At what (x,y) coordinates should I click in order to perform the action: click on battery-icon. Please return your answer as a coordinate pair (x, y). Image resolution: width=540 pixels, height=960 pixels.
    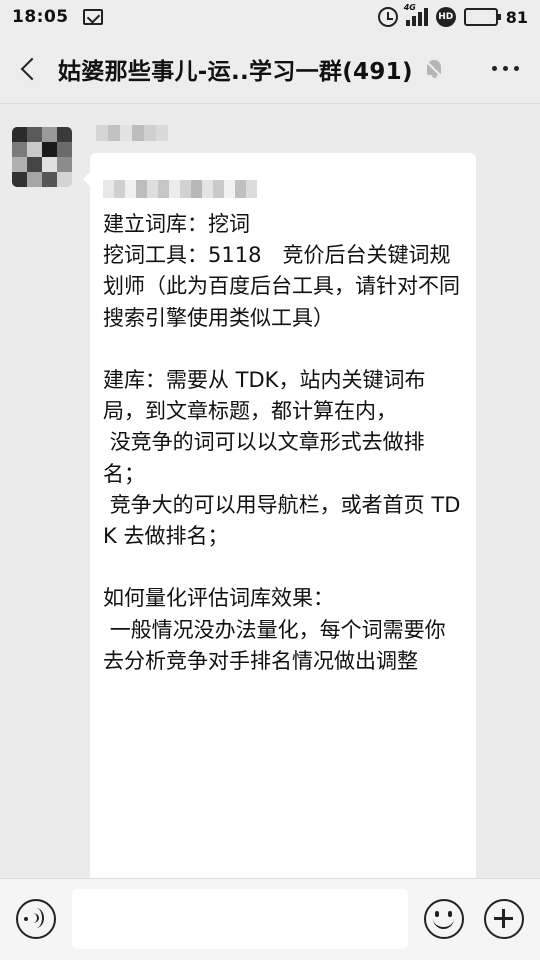
    Looking at the image, I should click on (482, 17).